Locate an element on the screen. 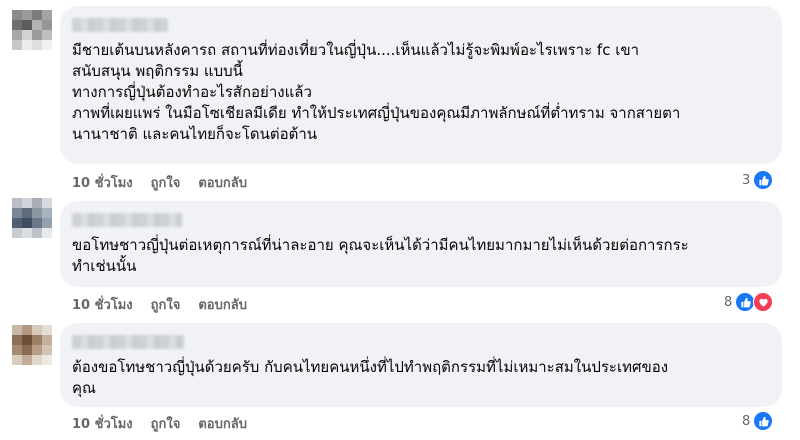 This screenshot has width=800, height=440. comment-text-line: ทางการญี่ปุ่นต้องทำอะไรสักอย่างแล้ว is located at coordinates (192, 92).